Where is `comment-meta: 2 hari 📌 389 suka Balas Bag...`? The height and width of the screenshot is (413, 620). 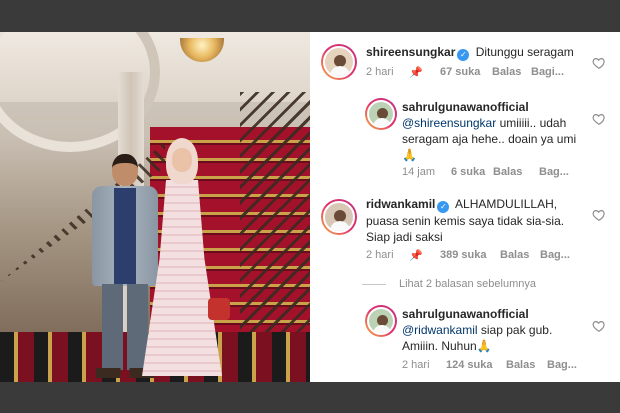
comment-meta: 2 hari 📌 389 suka Balas Bag... is located at coordinates (486, 256).